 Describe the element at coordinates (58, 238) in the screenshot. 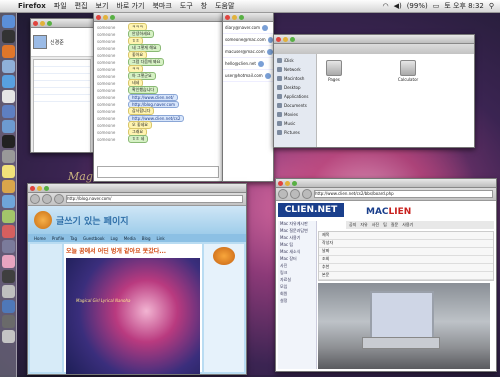

I see `nav-link: Profile` at that location.